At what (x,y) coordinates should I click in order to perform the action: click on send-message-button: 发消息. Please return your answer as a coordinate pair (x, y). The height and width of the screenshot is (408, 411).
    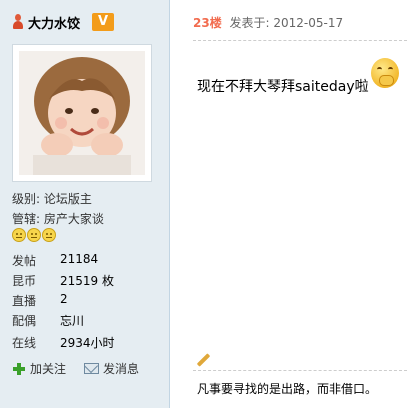
    Looking at the image, I should click on (111, 368).